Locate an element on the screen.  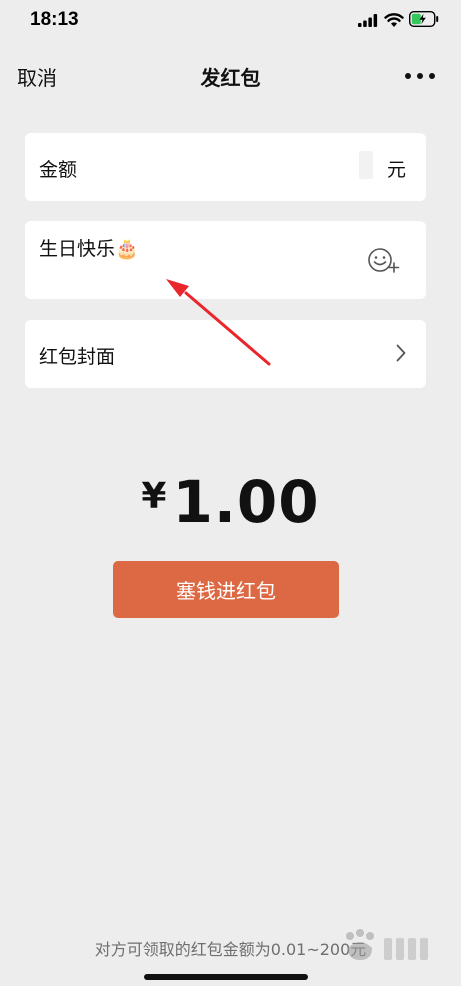
chevron-right-icon is located at coordinates (401, 353).